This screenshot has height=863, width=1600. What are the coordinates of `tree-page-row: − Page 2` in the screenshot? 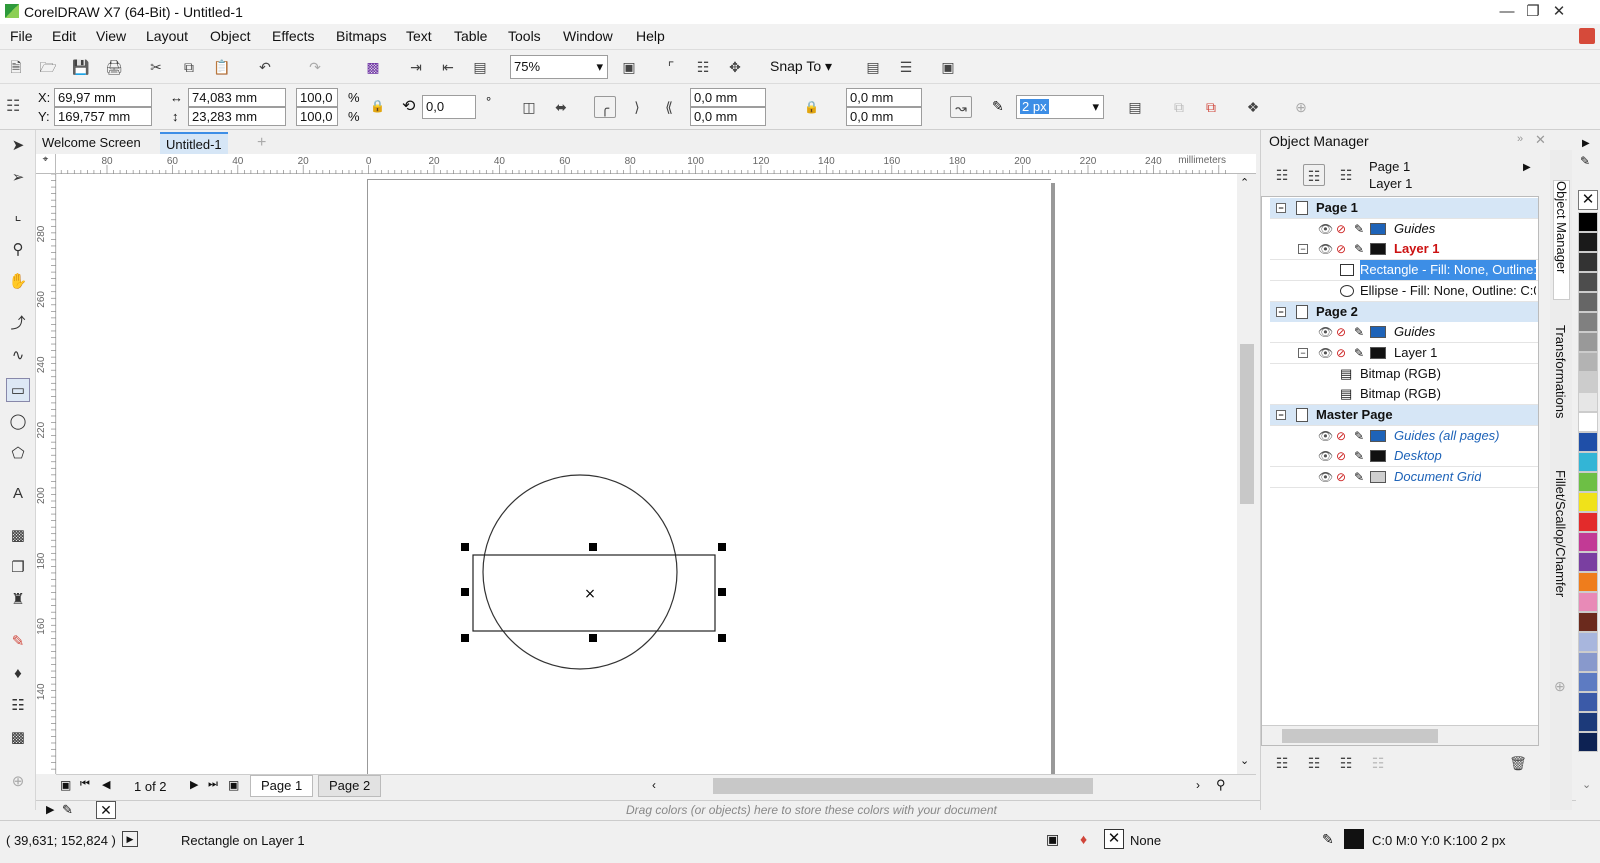 It's located at (1404, 312).